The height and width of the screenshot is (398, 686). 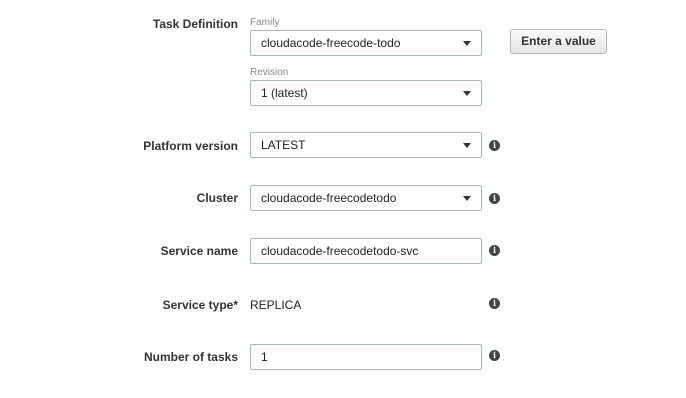 I want to click on service-type-label: Service type*, so click(x=200, y=305).